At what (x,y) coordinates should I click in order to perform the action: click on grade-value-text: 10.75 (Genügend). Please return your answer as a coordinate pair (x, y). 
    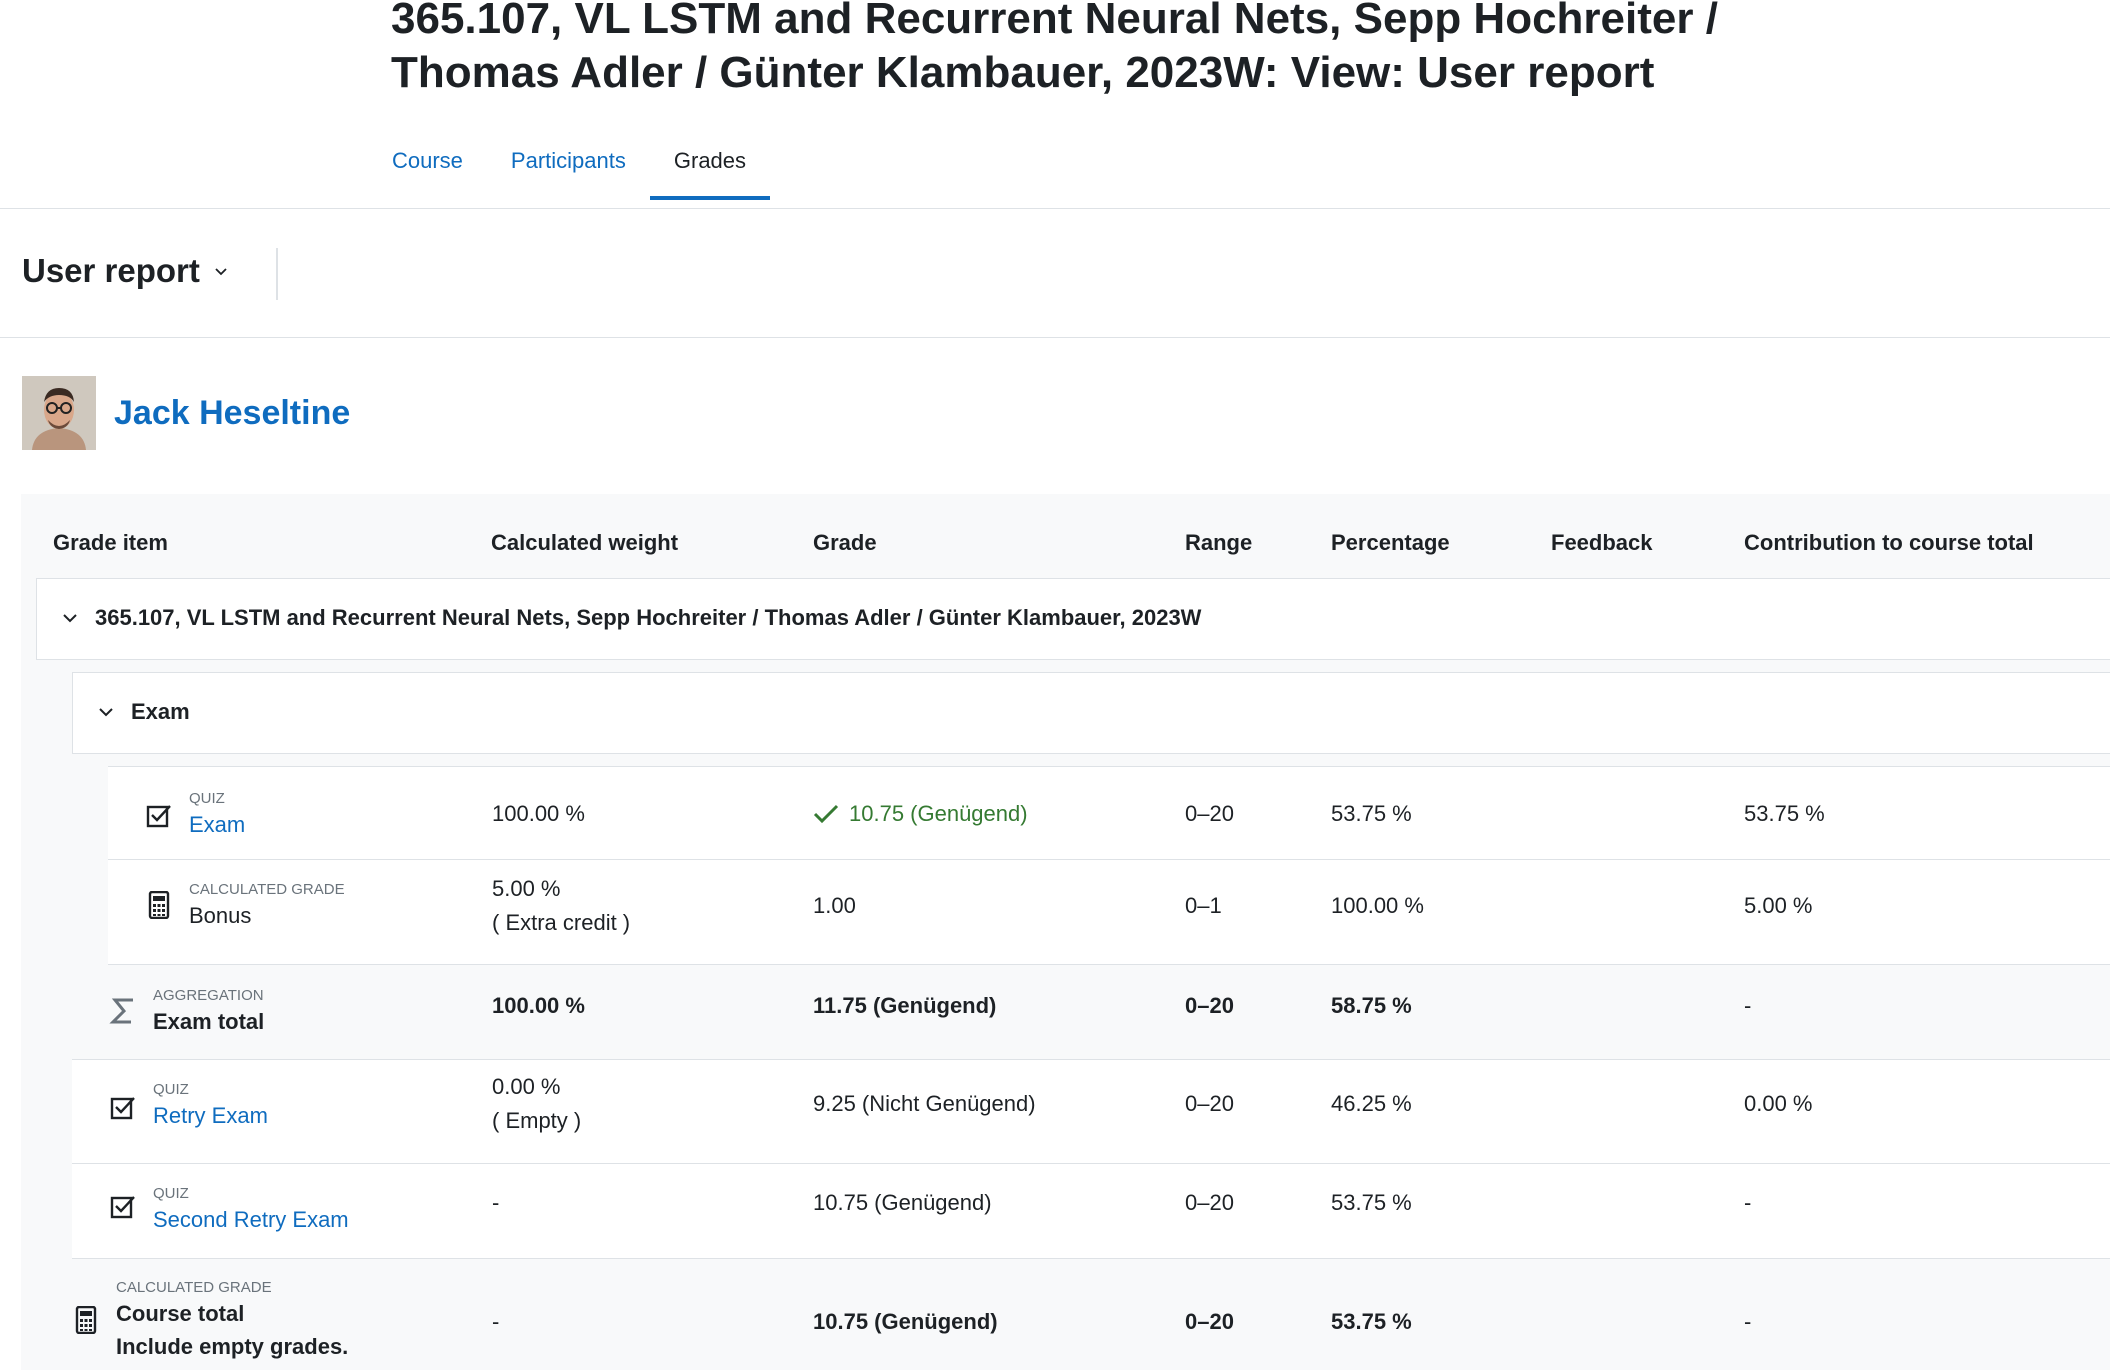
    Looking at the image, I should click on (938, 813).